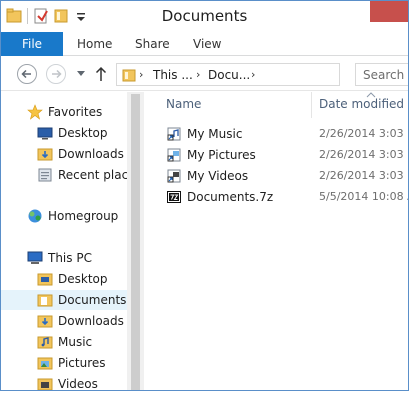  I want to click on address-bar: › This ... › Docu... ›, so click(228, 74).